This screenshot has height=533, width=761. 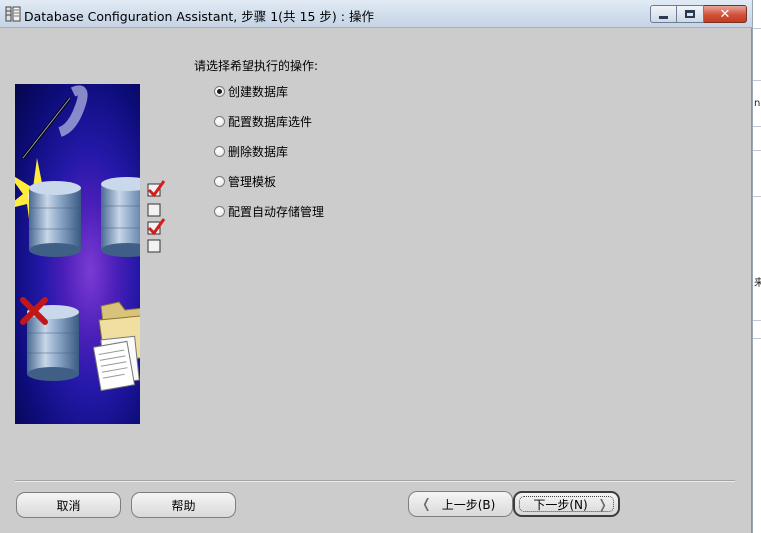 I want to click on help-button: 帮助, so click(x=183, y=505).